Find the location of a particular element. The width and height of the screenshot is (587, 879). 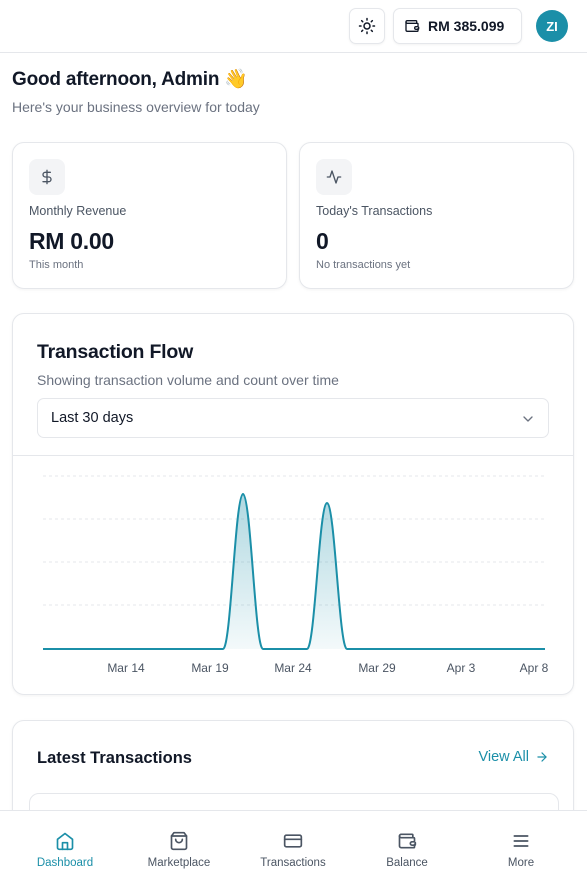

date-range-select: Last 30 days is located at coordinates (293, 418).